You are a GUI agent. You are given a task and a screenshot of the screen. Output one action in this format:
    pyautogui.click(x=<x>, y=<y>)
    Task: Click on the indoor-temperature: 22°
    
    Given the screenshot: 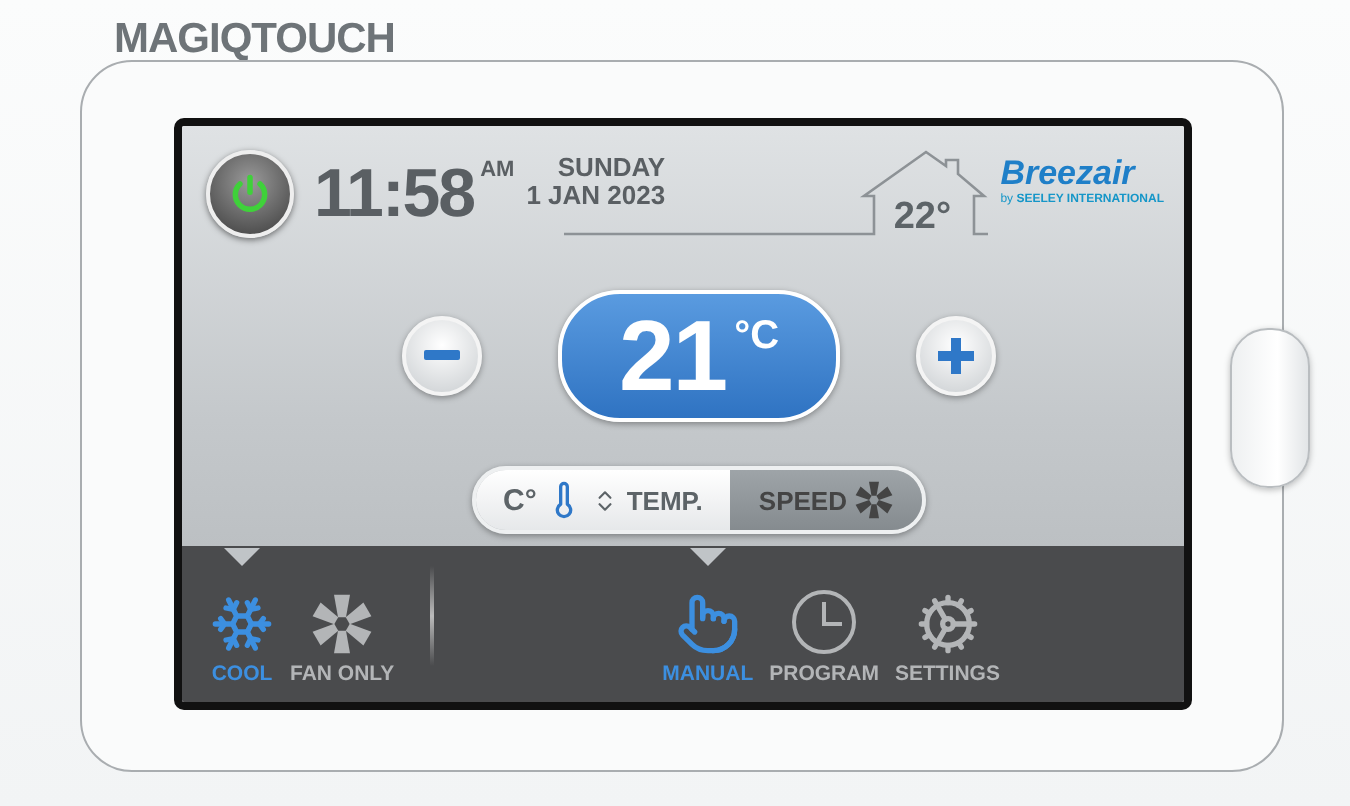 What is the action you would take?
    pyautogui.click(x=922, y=219)
    